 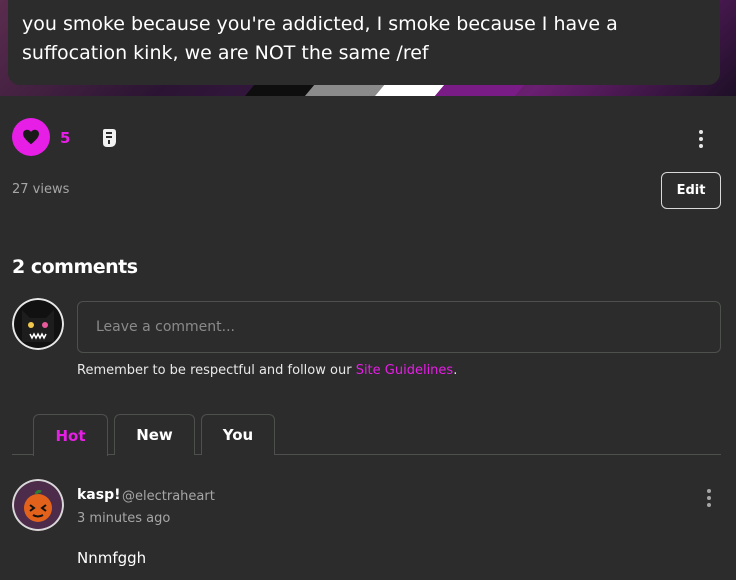 I want to click on post-more-button, so click(x=701, y=139).